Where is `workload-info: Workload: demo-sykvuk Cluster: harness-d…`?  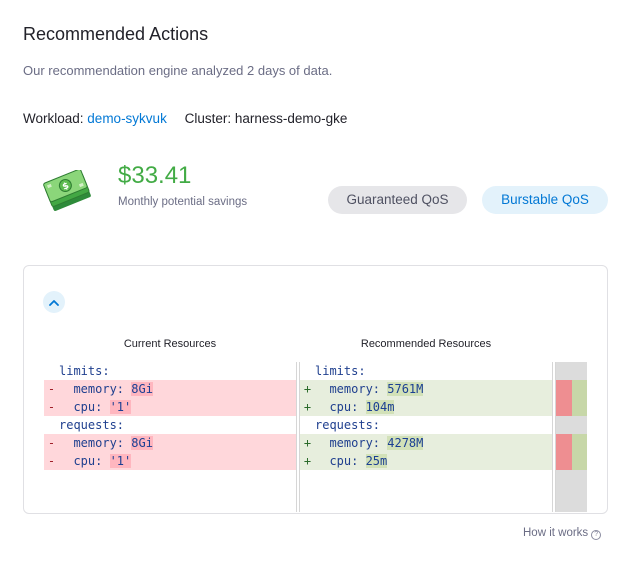
workload-info: Workload: demo-sykvuk Cluster: harness-d… is located at coordinates (185, 118).